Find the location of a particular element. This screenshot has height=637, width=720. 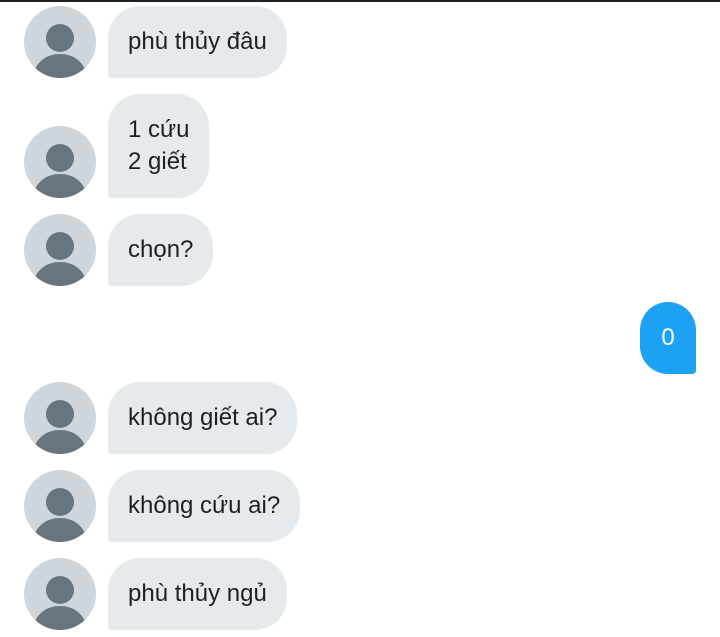

message-bubble: không giết ai? is located at coordinates (203, 418).